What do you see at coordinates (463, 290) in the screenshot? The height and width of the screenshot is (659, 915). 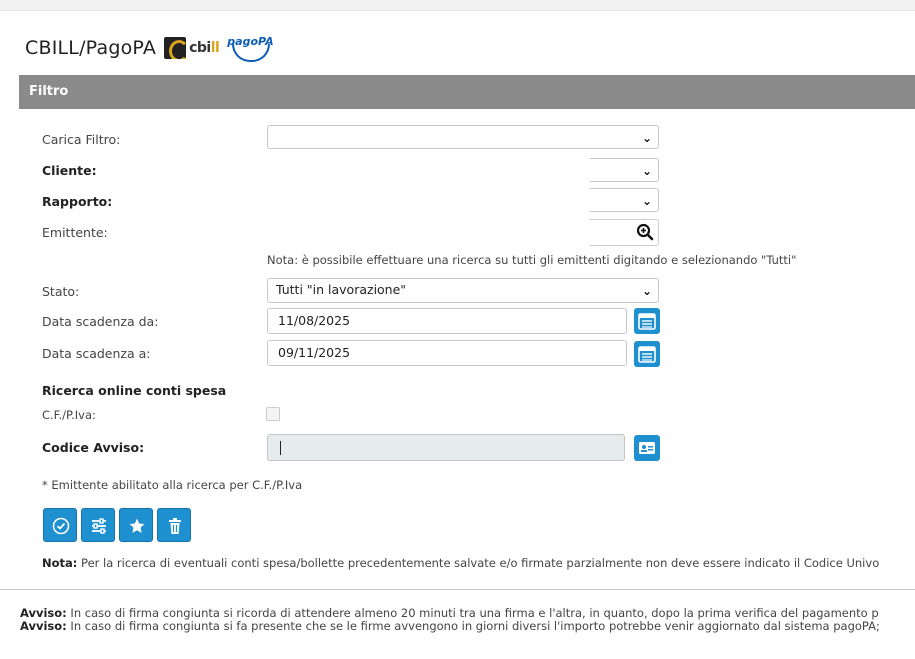 I see `stato-select: Tutti "in lavorazione" ⌄` at bounding box center [463, 290].